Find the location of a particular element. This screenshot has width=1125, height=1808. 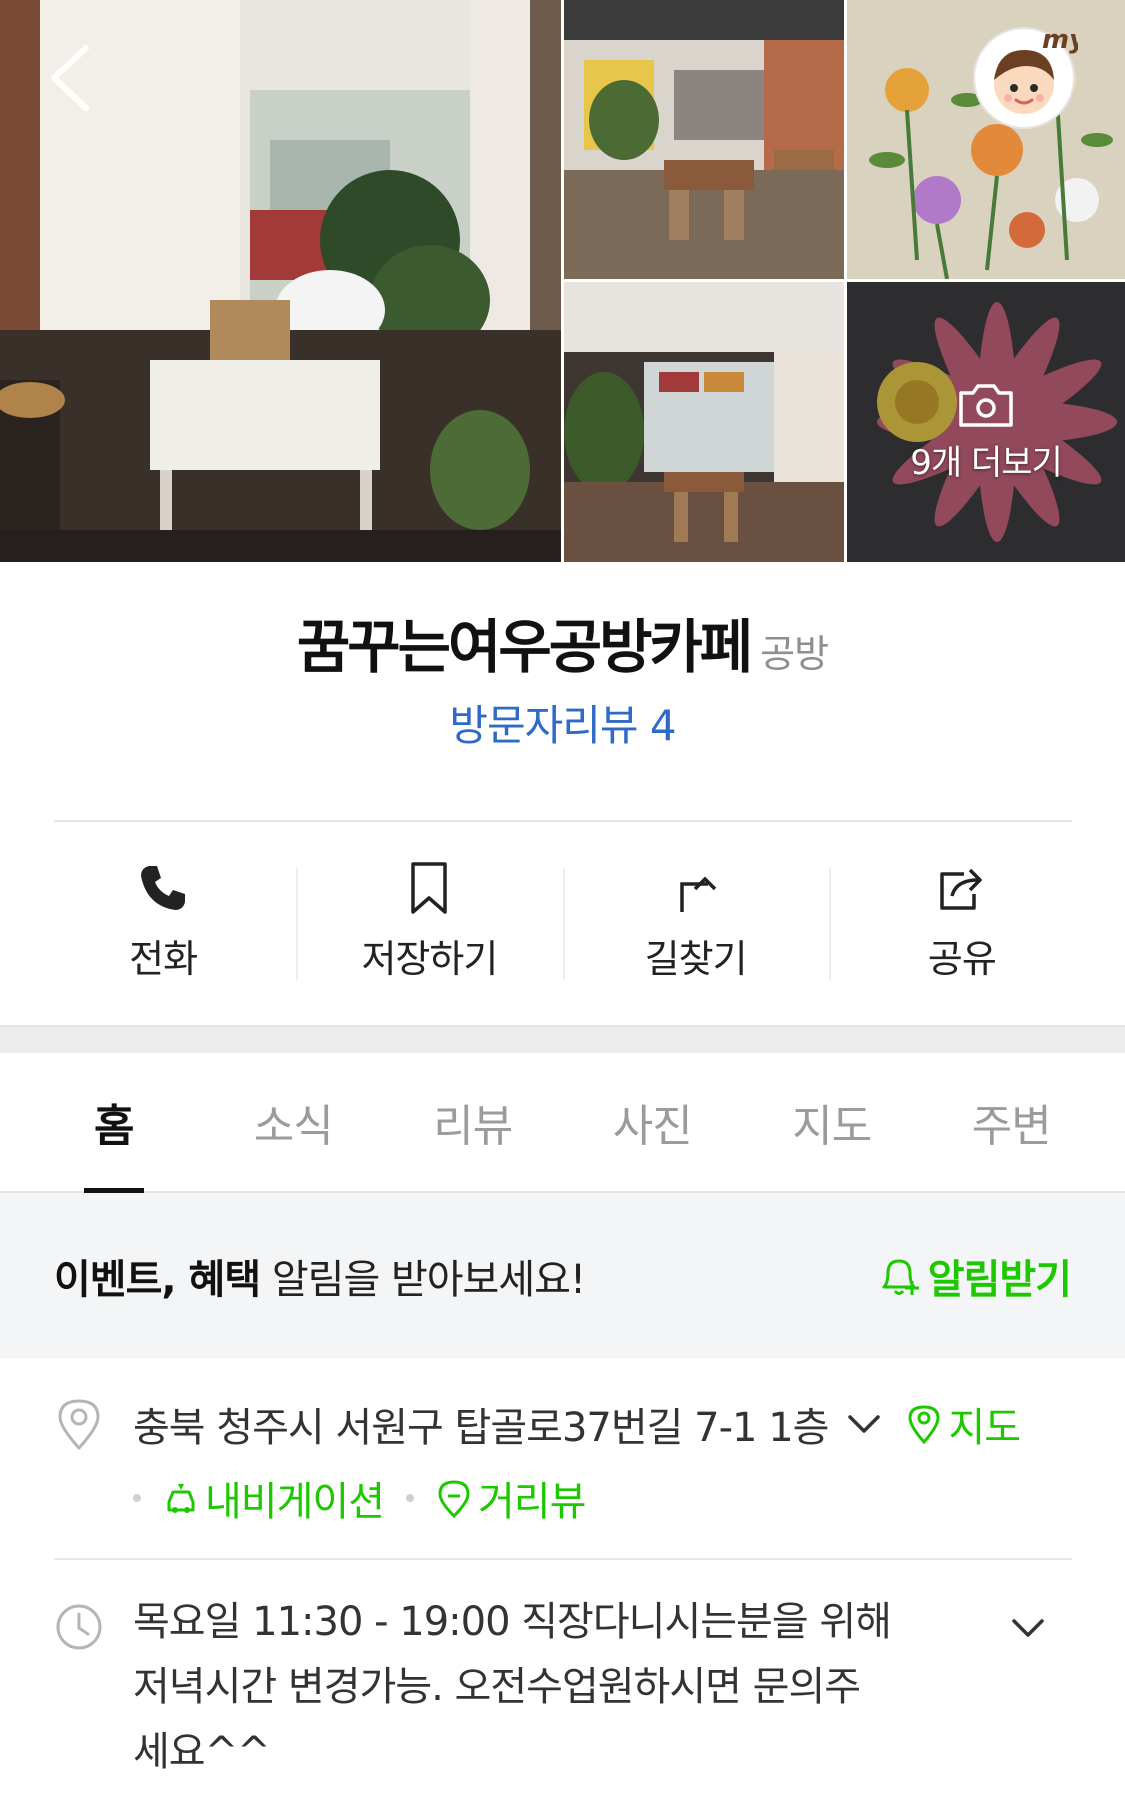

call-button: 전화 is located at coordinates (163, 915).